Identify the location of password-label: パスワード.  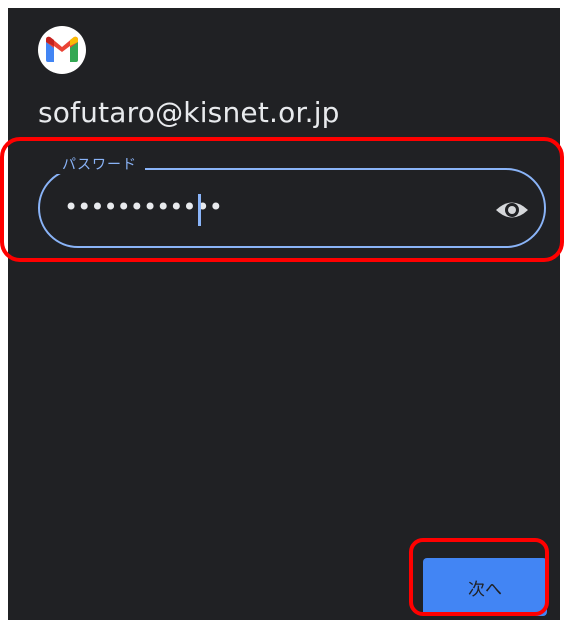
(99, 164).